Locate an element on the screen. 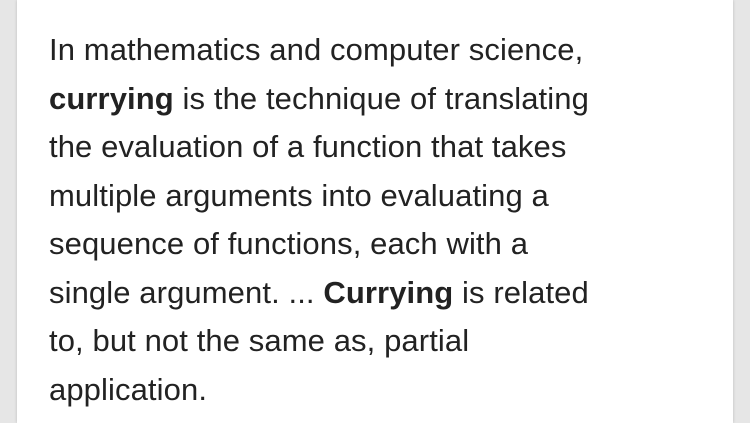 The height and width of the screenshot is (423, 750). snippet-line-4: multiple arguments into evaluating a is located at coordinates (299, 195).